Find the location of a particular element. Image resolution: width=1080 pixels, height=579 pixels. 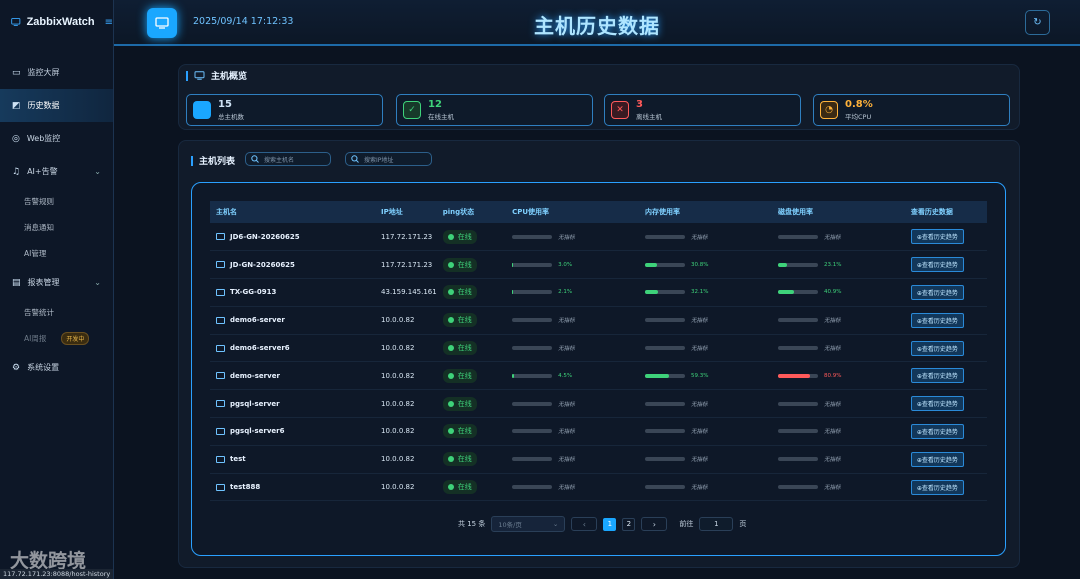

goto-page-input: 1 is located at coordinates (716, 524).